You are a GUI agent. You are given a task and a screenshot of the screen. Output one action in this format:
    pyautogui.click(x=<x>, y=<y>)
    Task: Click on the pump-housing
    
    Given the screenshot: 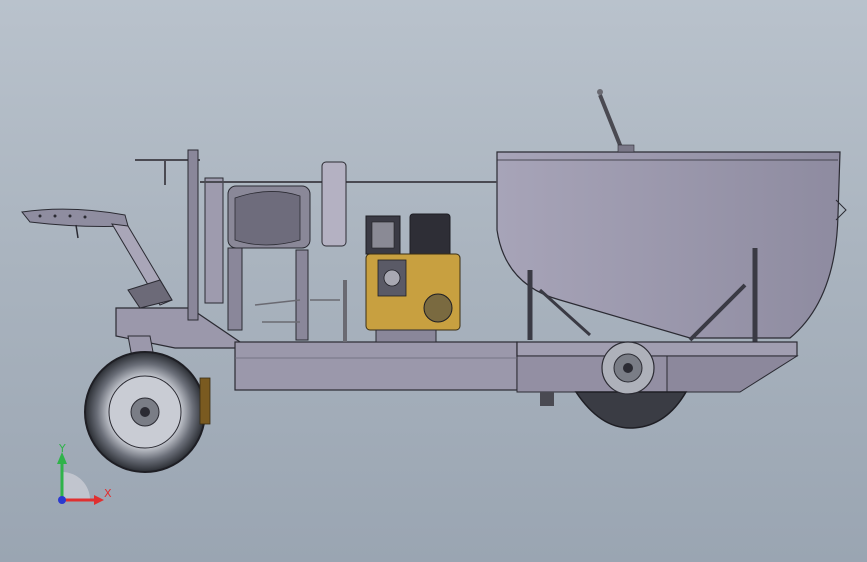 What is the action you would take?
    pyautogui.click(x=287, y=251)
    